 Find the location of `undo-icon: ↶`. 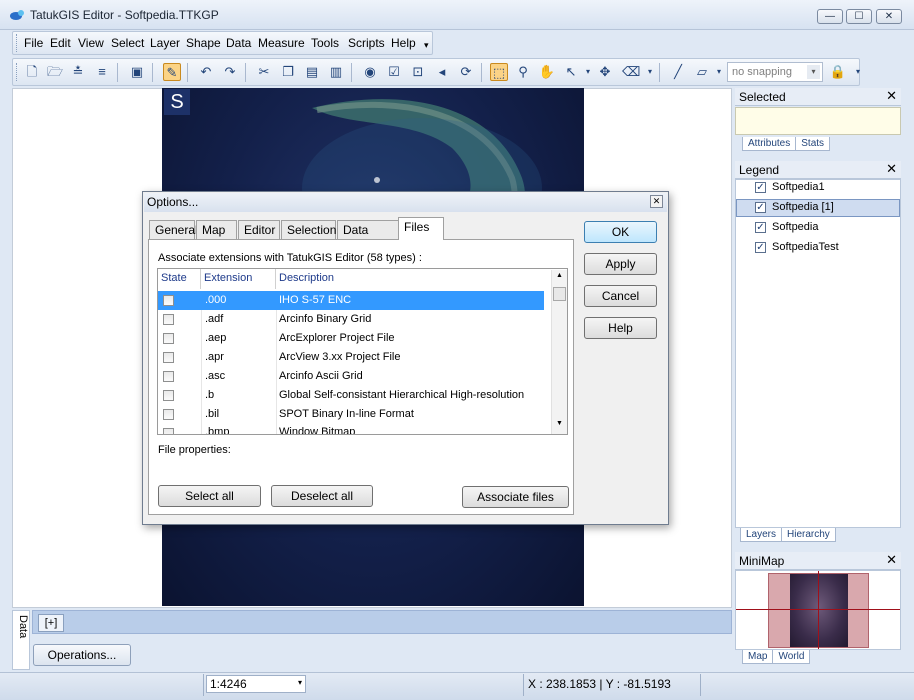

undo-icon: ↶ is located at coordinates (206, 72).